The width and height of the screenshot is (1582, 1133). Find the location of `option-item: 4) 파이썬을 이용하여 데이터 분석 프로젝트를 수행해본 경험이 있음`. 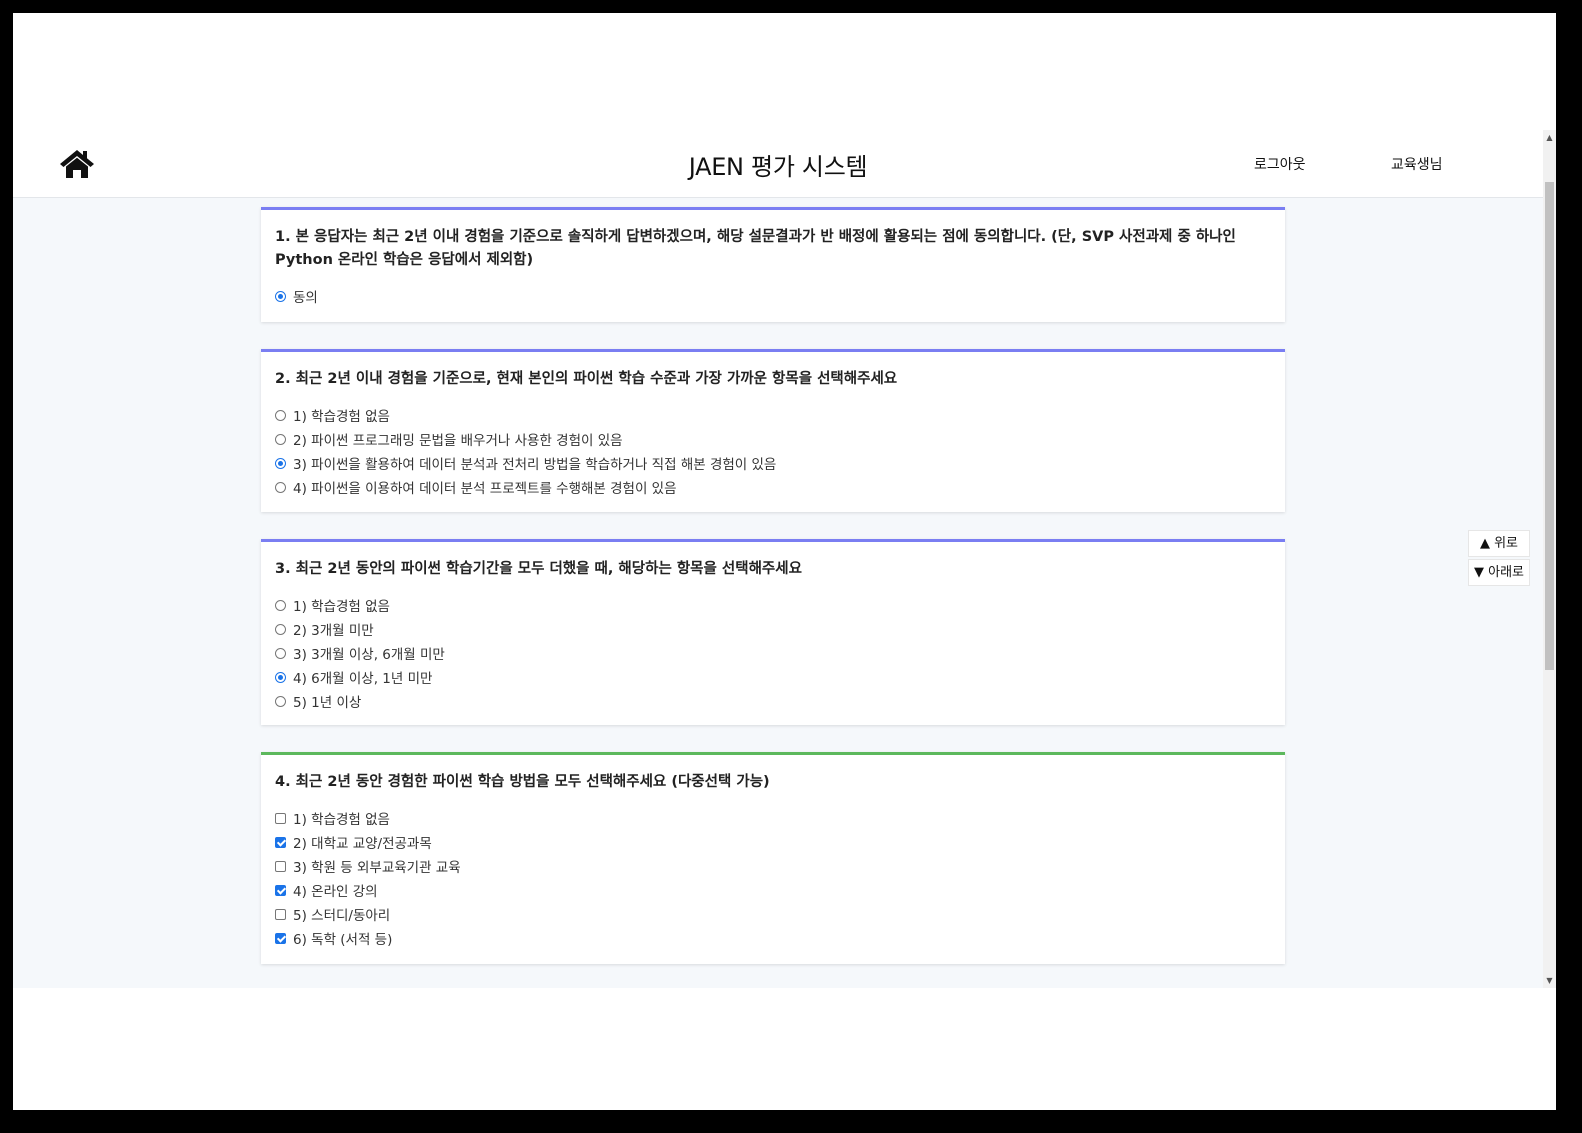

option-item: 4) 파이썬을 이용하여 데이터 분석 프로젝트를 수행해본 경험이 있음 is located at coordinates (773, 487).